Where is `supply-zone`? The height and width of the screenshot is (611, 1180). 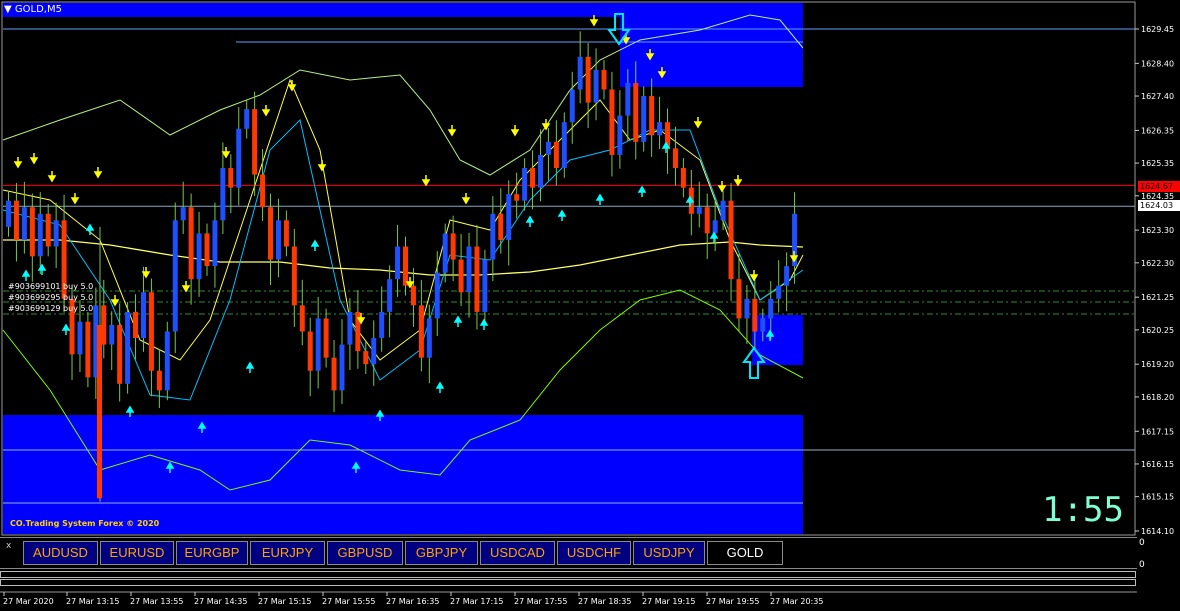 supply-zone is located at coordinates (711, 52).